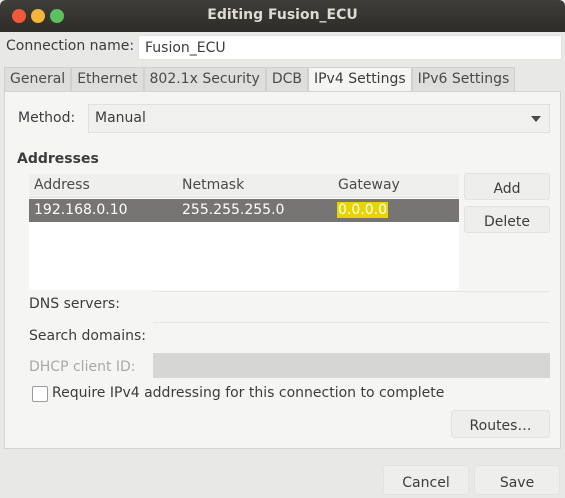  I want to click on tab-dcb: DCB, so click(286, 79).